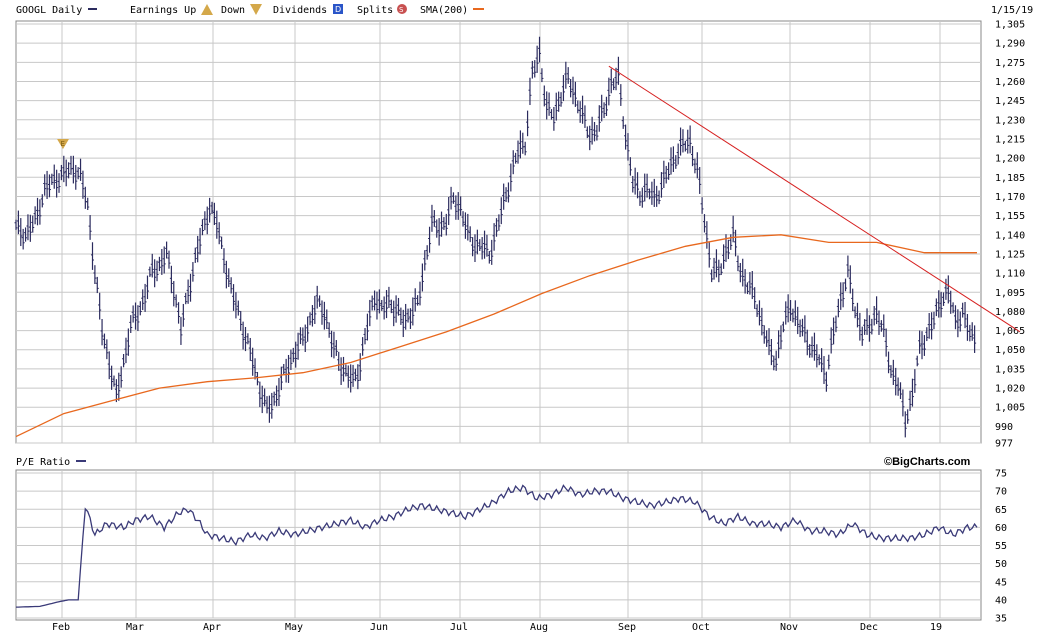 The width and height of the screenshot is (1045, 635). Describe the element at coordinates (1010, 101) in the screenshot. I see `price-y-tick-label: 1,245` at that location.